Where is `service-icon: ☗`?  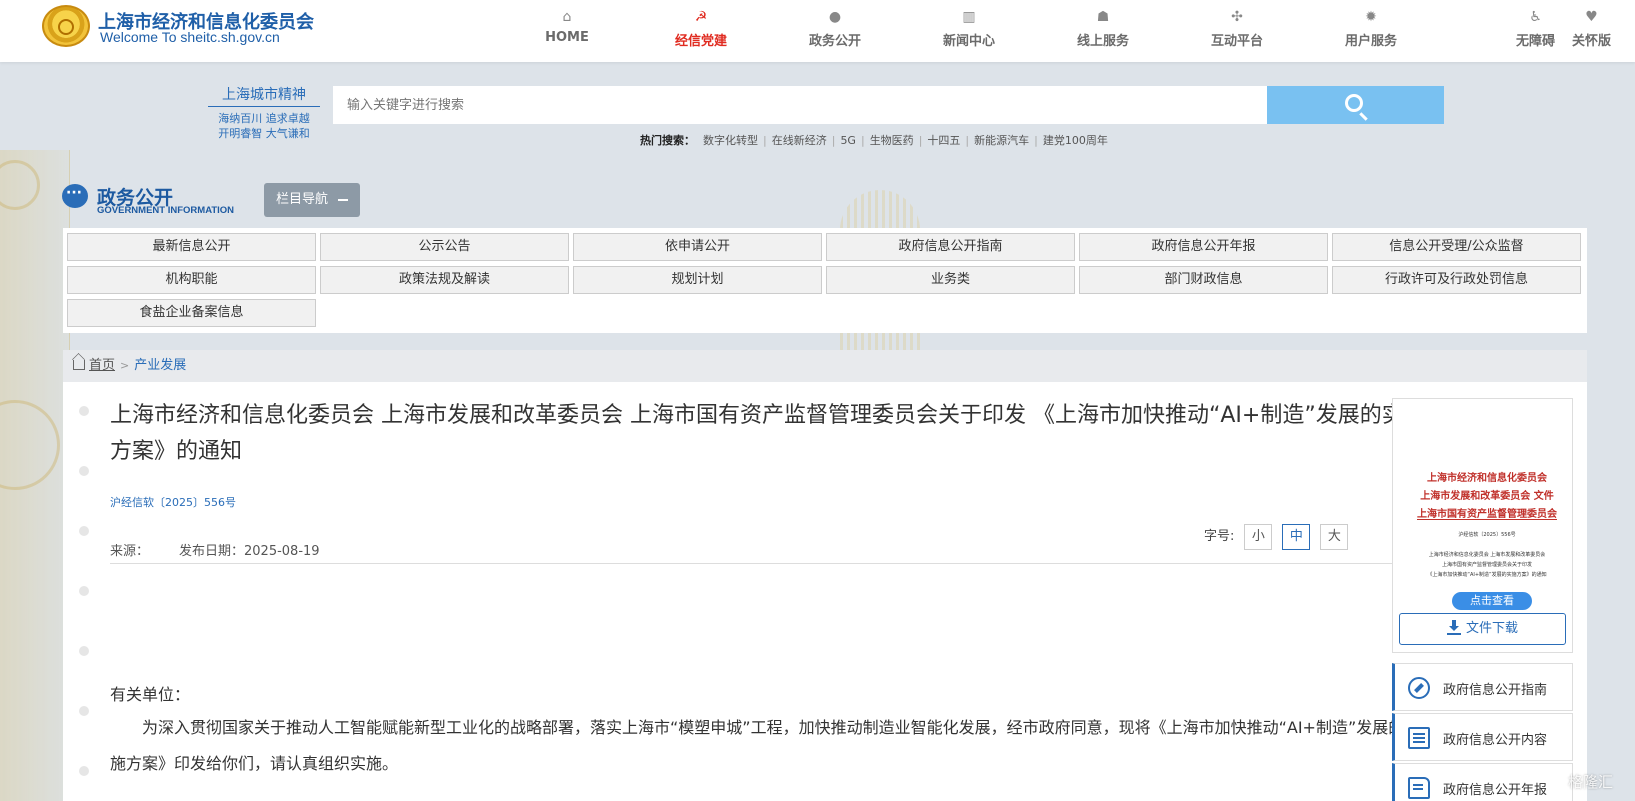 service-icon: ☗ is located at coordinates (1103, 17).